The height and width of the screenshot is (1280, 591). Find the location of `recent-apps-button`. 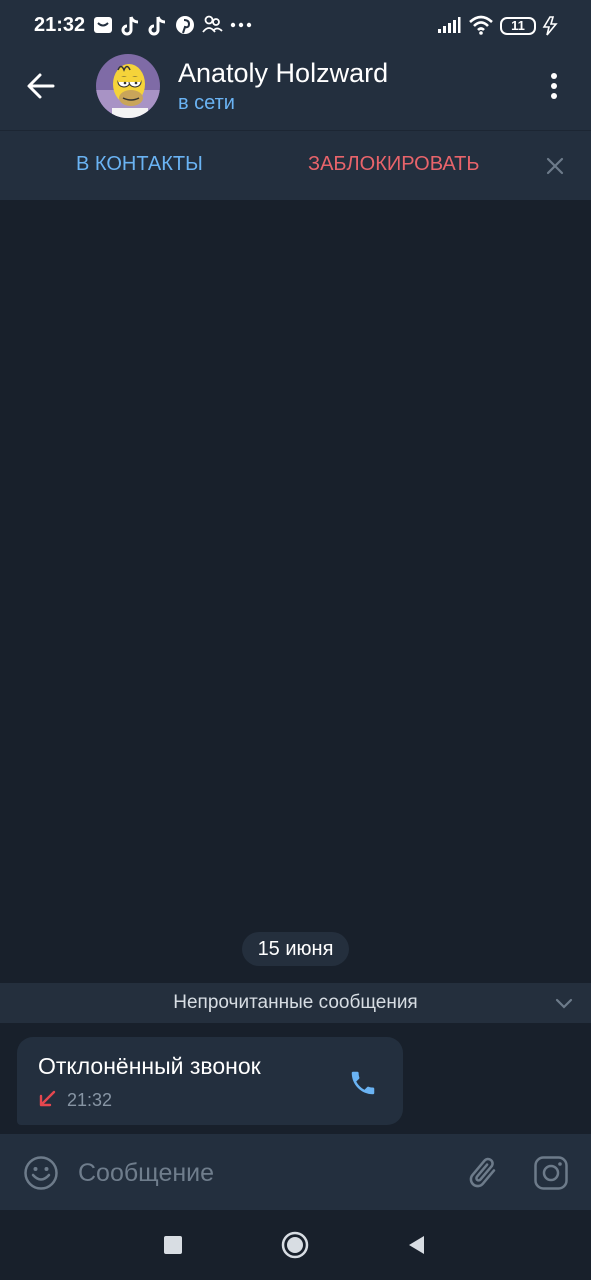

recent-apps-button is located at coordinates (173, 1245).